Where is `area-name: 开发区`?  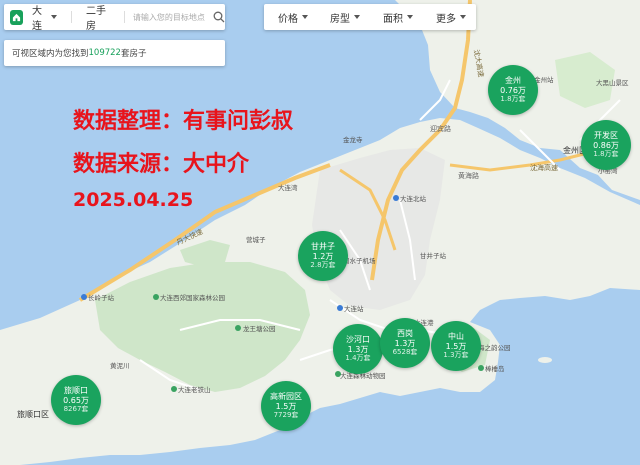 area-name: 开发区 is located at coordinates (606, 136).